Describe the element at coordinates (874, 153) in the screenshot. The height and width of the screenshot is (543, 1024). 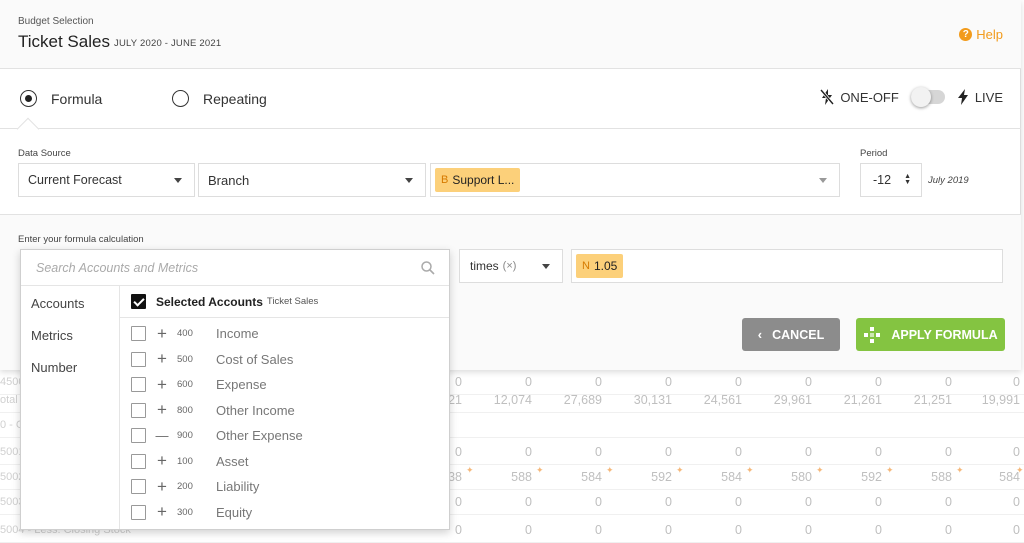
I see `period-label: Period` at that location.